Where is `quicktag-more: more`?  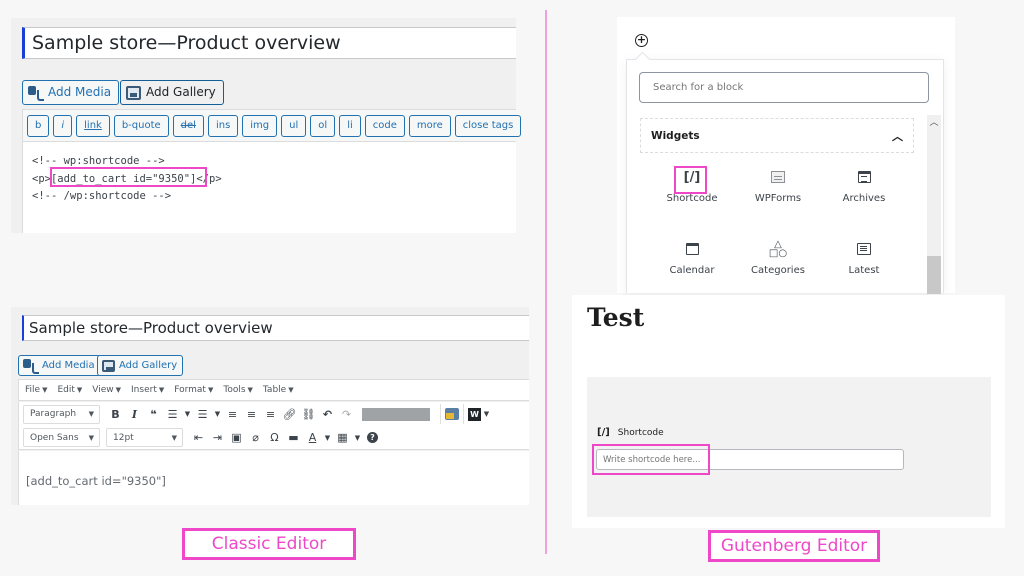 quicktag-more: more is located at coordinates (429, 125).